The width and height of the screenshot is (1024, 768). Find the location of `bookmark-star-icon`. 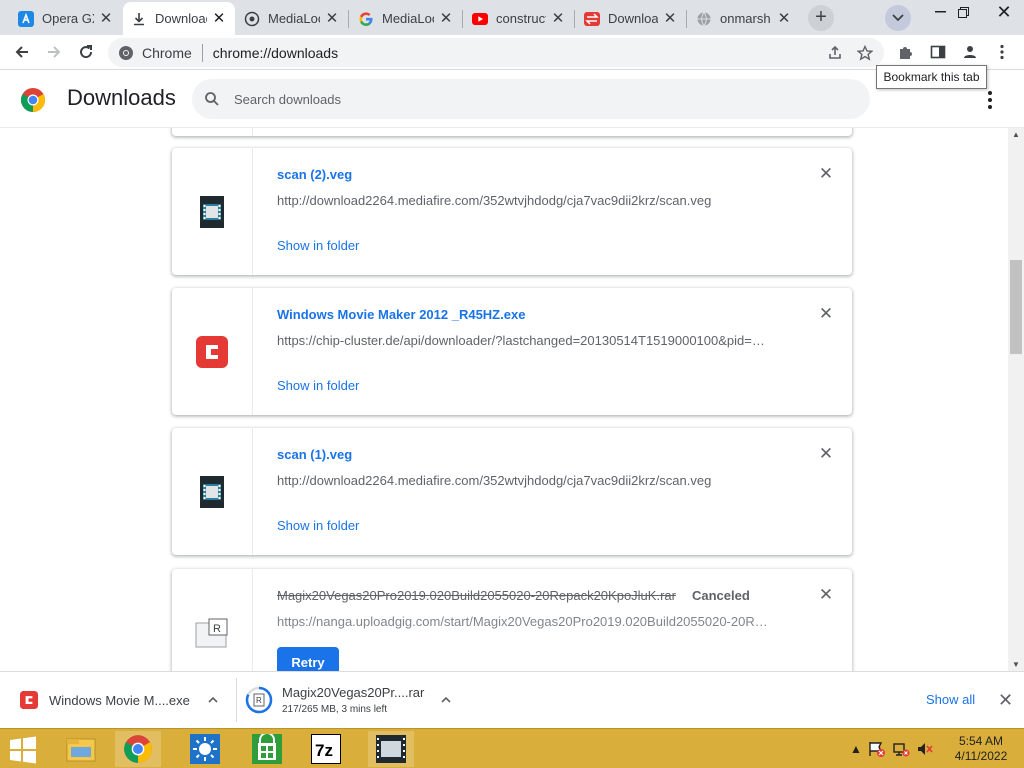

bookmark-star-icon is located at coordinates (865, 53).